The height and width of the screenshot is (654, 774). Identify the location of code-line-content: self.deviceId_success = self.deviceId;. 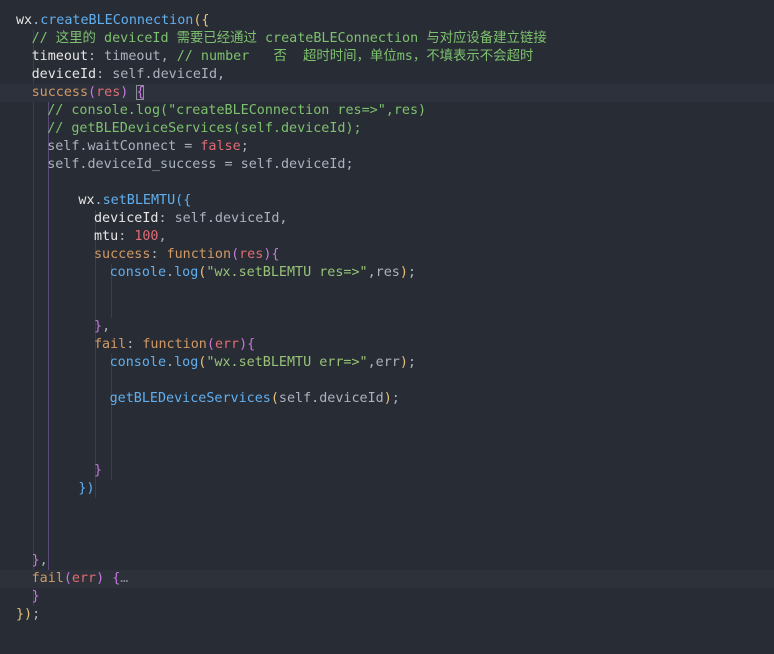
(200, 165).